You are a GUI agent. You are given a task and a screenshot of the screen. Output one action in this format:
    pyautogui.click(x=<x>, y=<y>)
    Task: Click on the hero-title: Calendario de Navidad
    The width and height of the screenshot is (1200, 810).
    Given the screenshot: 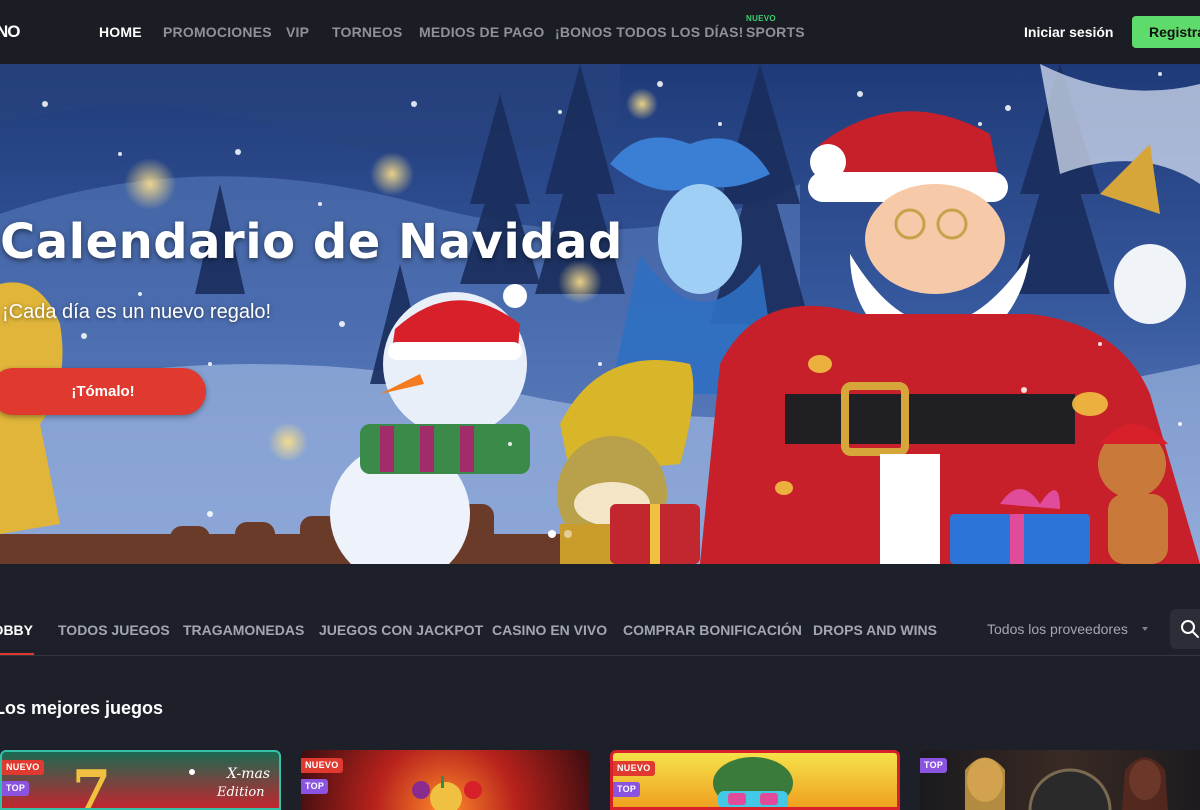 What is the action you would take?
    pyautogui.click(x=311, y=242)
    